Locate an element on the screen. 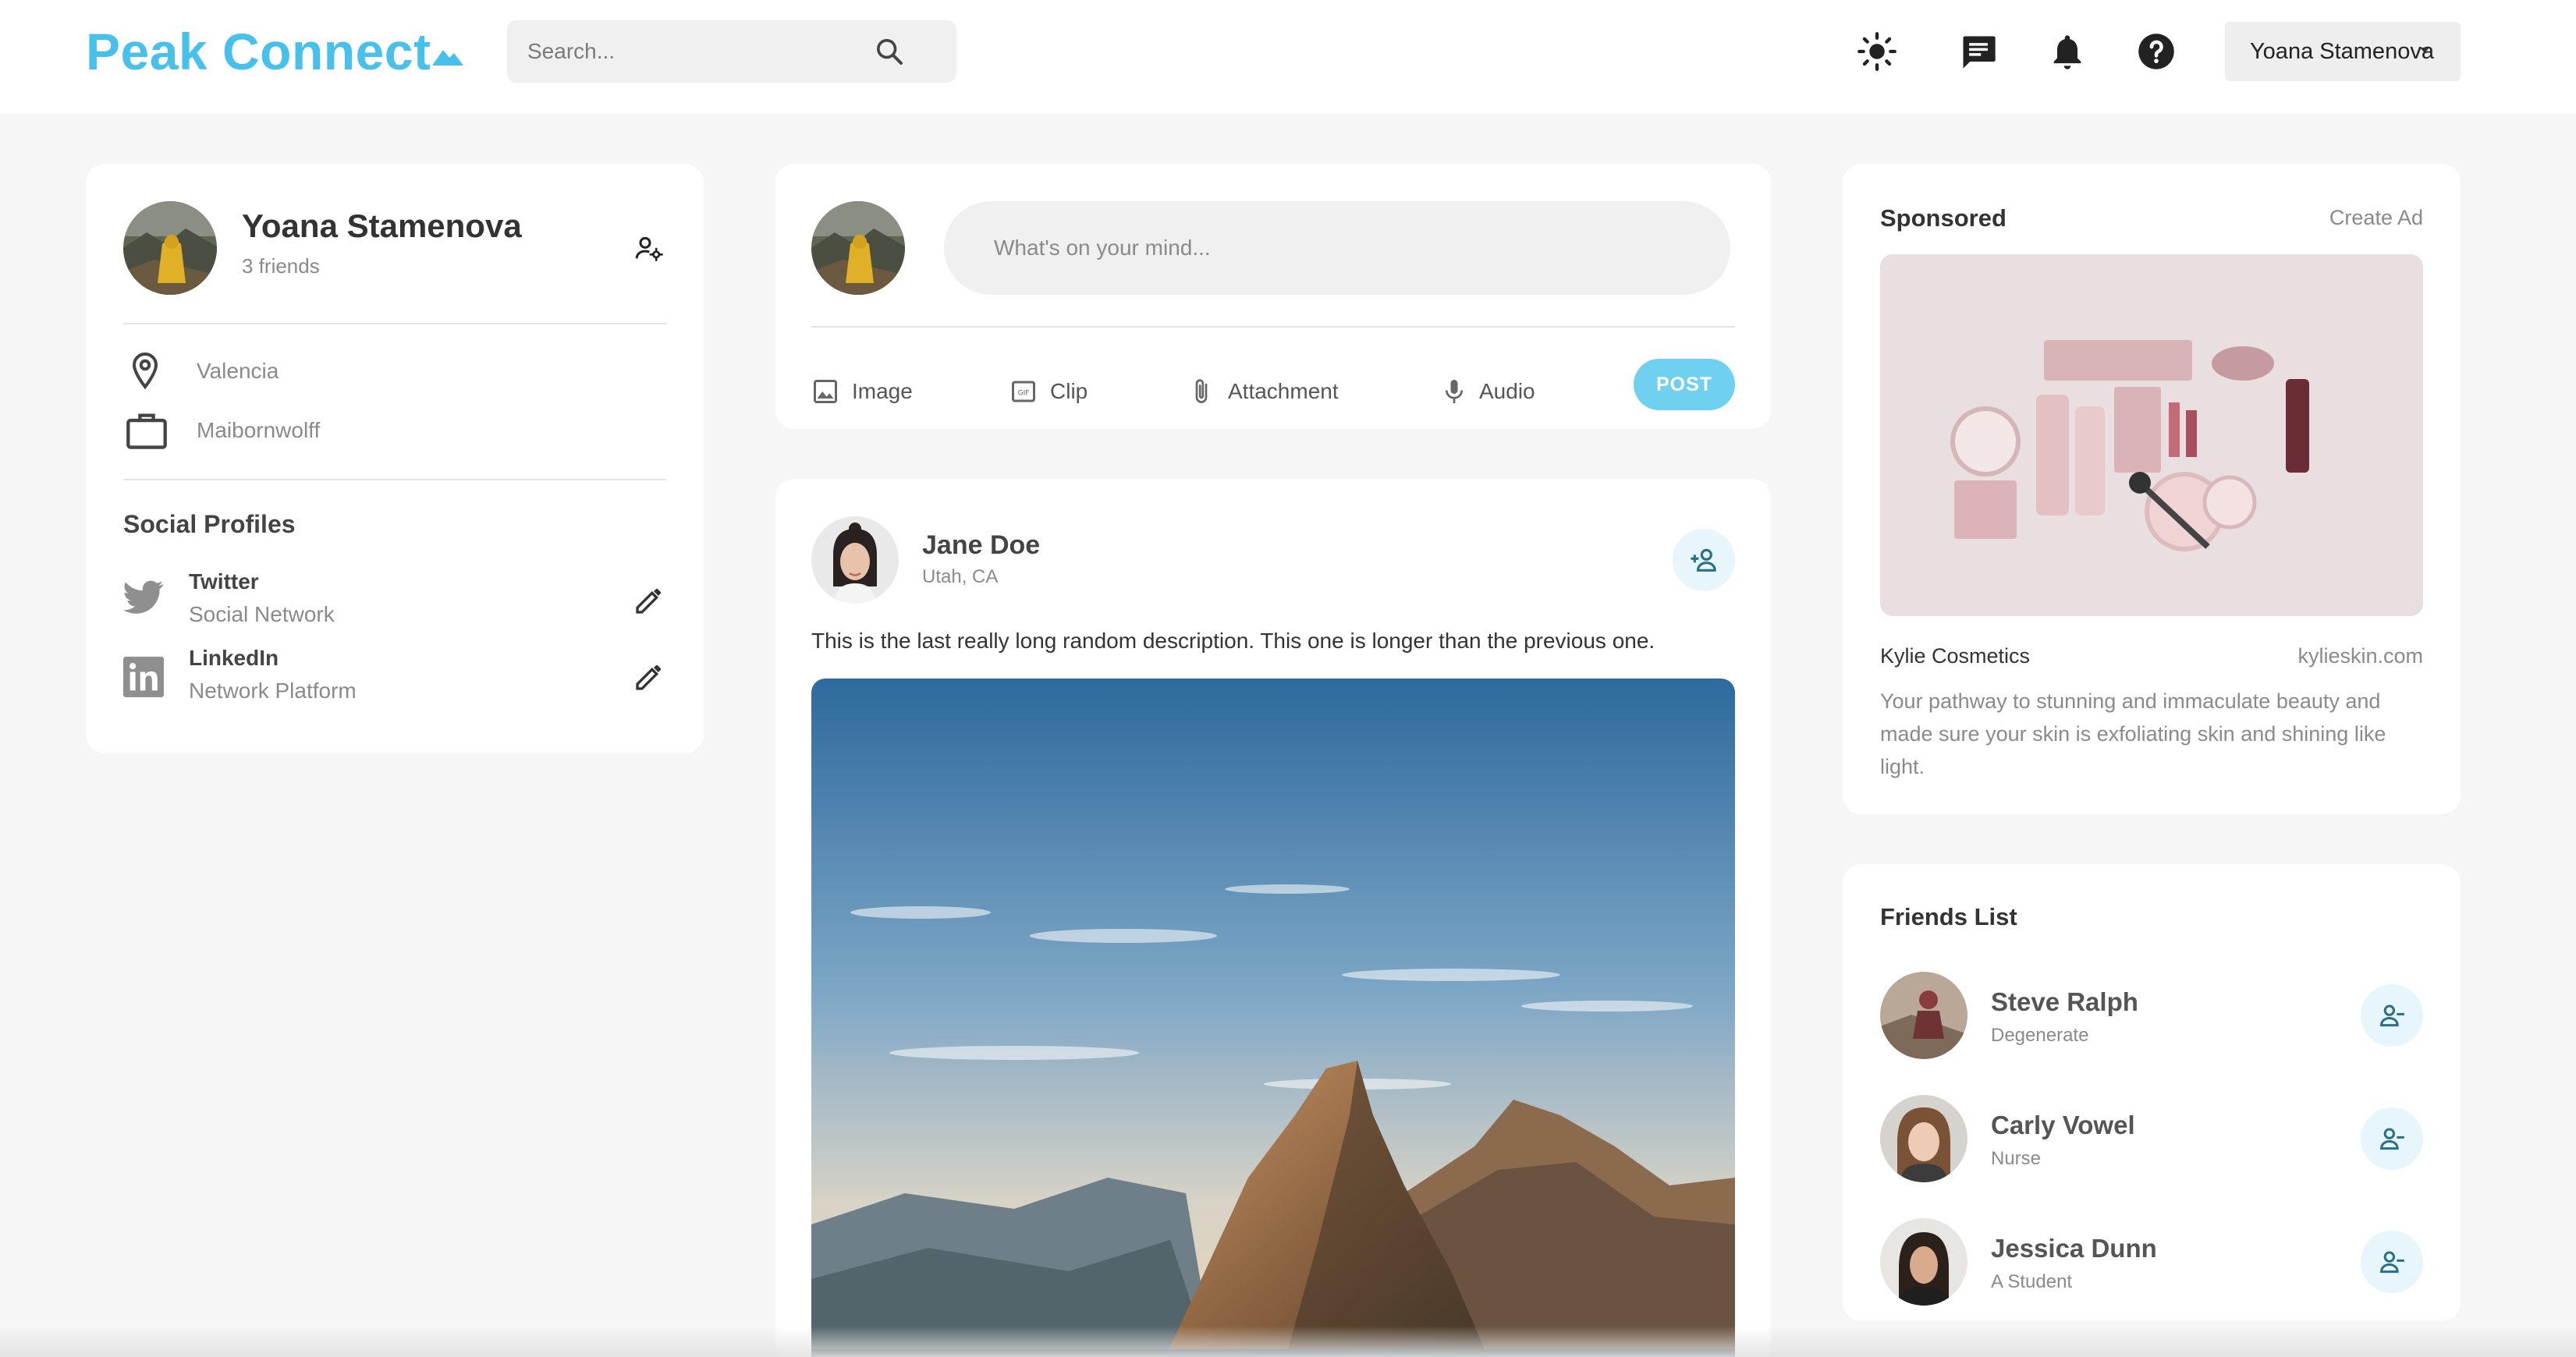  image-icon is located at coordinates (825, 391).